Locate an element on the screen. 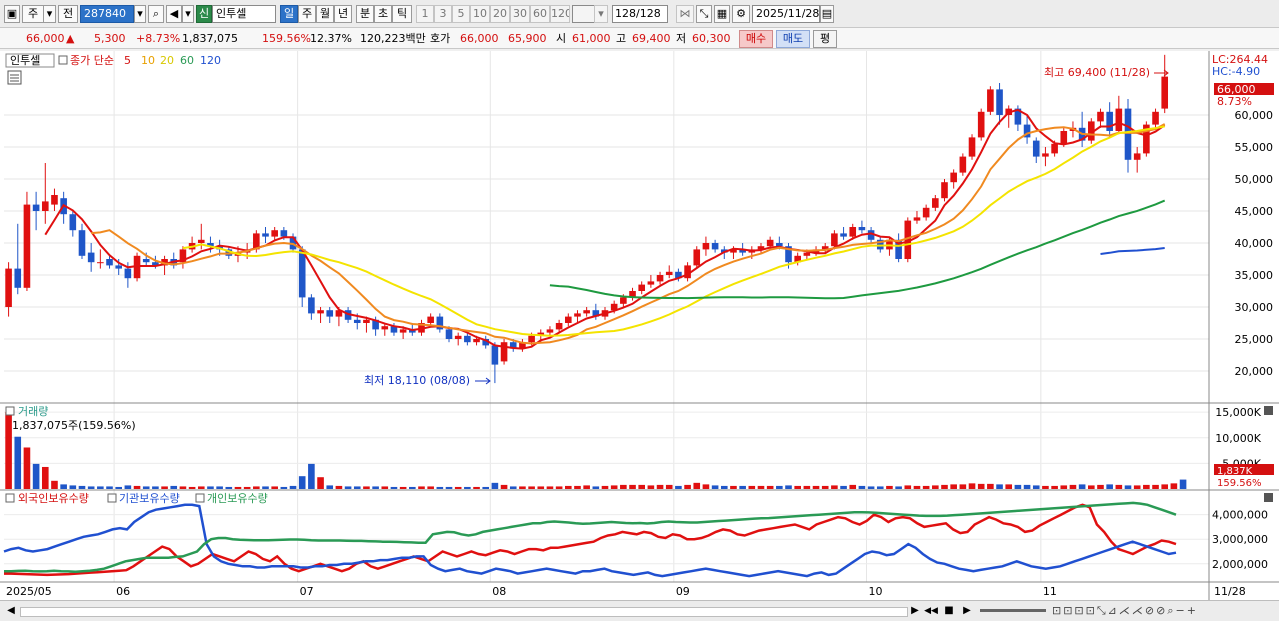  calendar-icon: ▤ is located at coordinates (827, 14).